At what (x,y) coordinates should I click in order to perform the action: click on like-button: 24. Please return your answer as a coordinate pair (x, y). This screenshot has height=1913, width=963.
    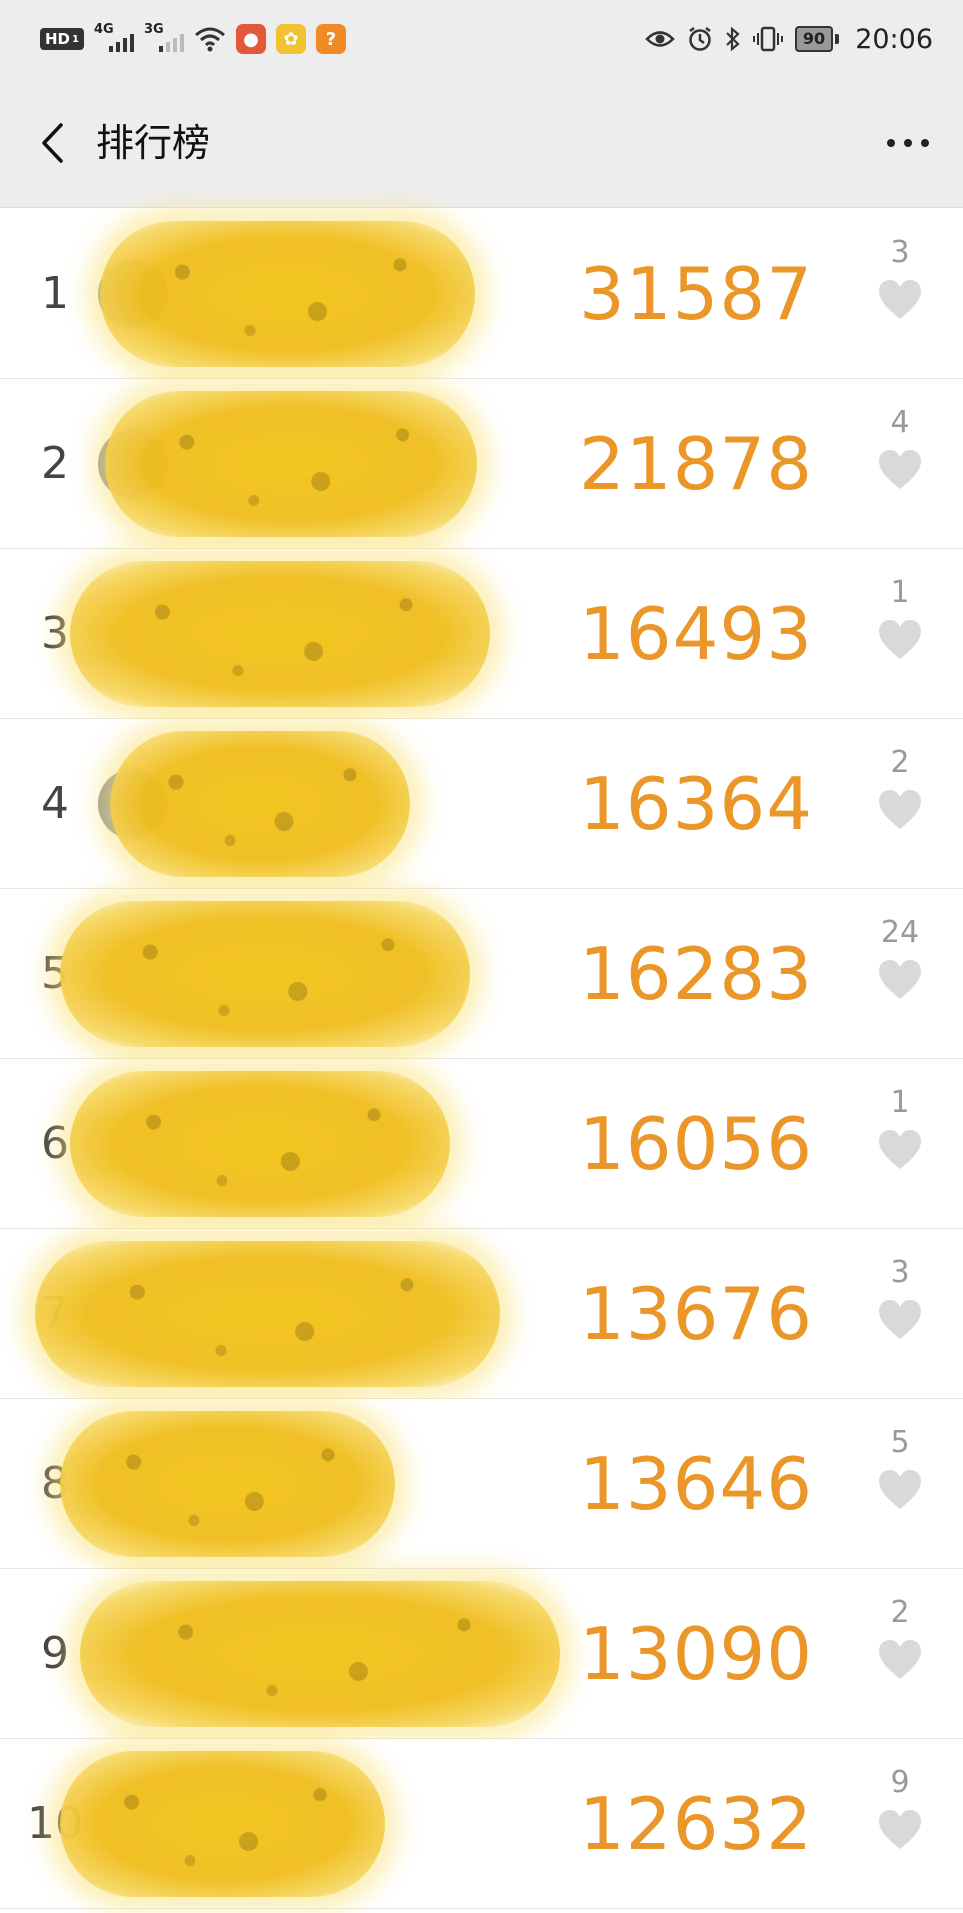
    Looking at the image, I should click on (900, 957).